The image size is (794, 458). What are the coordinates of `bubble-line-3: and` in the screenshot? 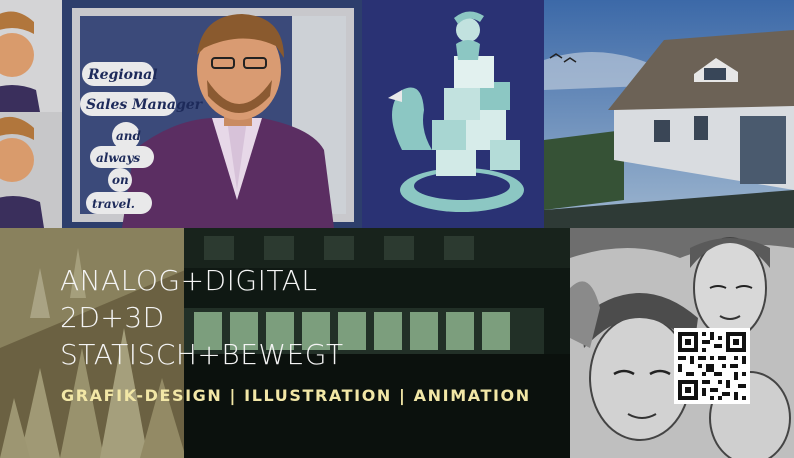 It's located at (129, 136).